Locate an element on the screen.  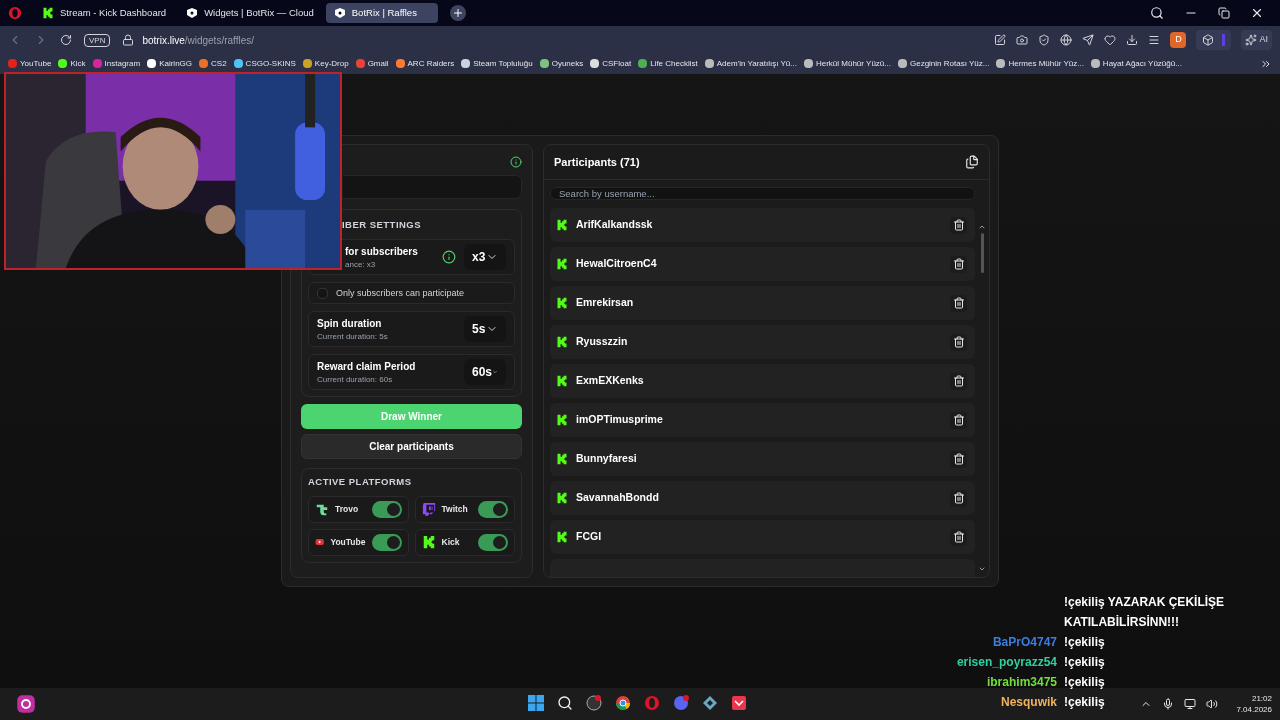
browser-tab: BotRix | Raffles is located at coordinates (381, 13).